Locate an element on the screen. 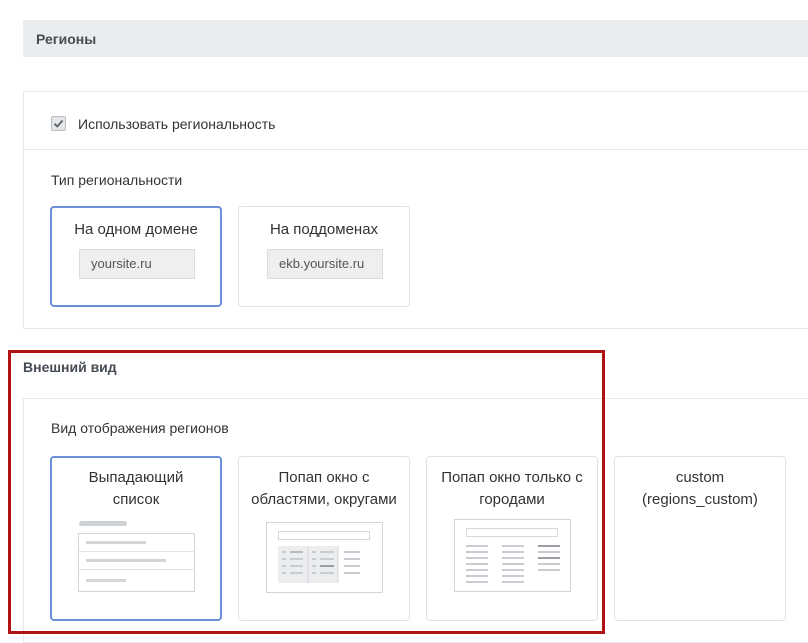 This screenshot has height=643, width=808. popup-regions-preview-icon is located at coordinates (324, 557).